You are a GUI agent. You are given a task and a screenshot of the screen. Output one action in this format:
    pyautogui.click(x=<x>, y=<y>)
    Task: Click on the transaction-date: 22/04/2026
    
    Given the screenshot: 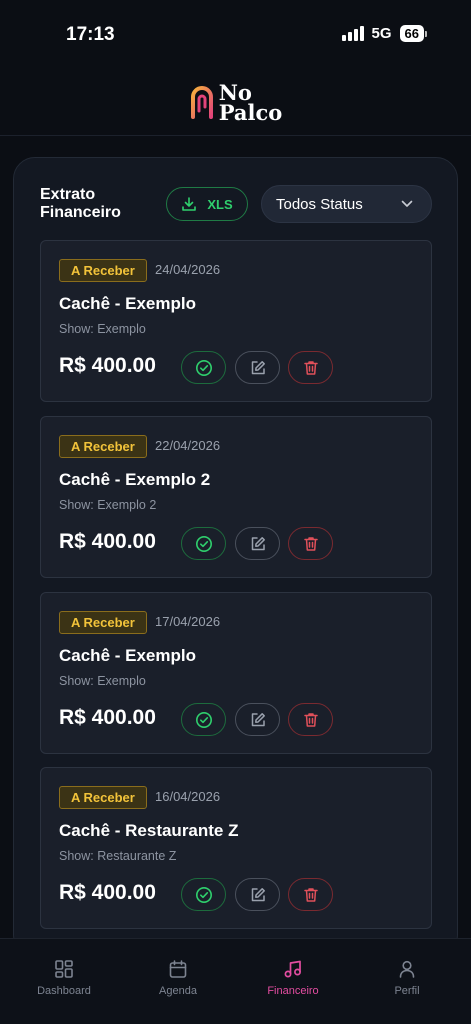 What is the action you would take?
    pyautogui.click(x=188, y=445)
    